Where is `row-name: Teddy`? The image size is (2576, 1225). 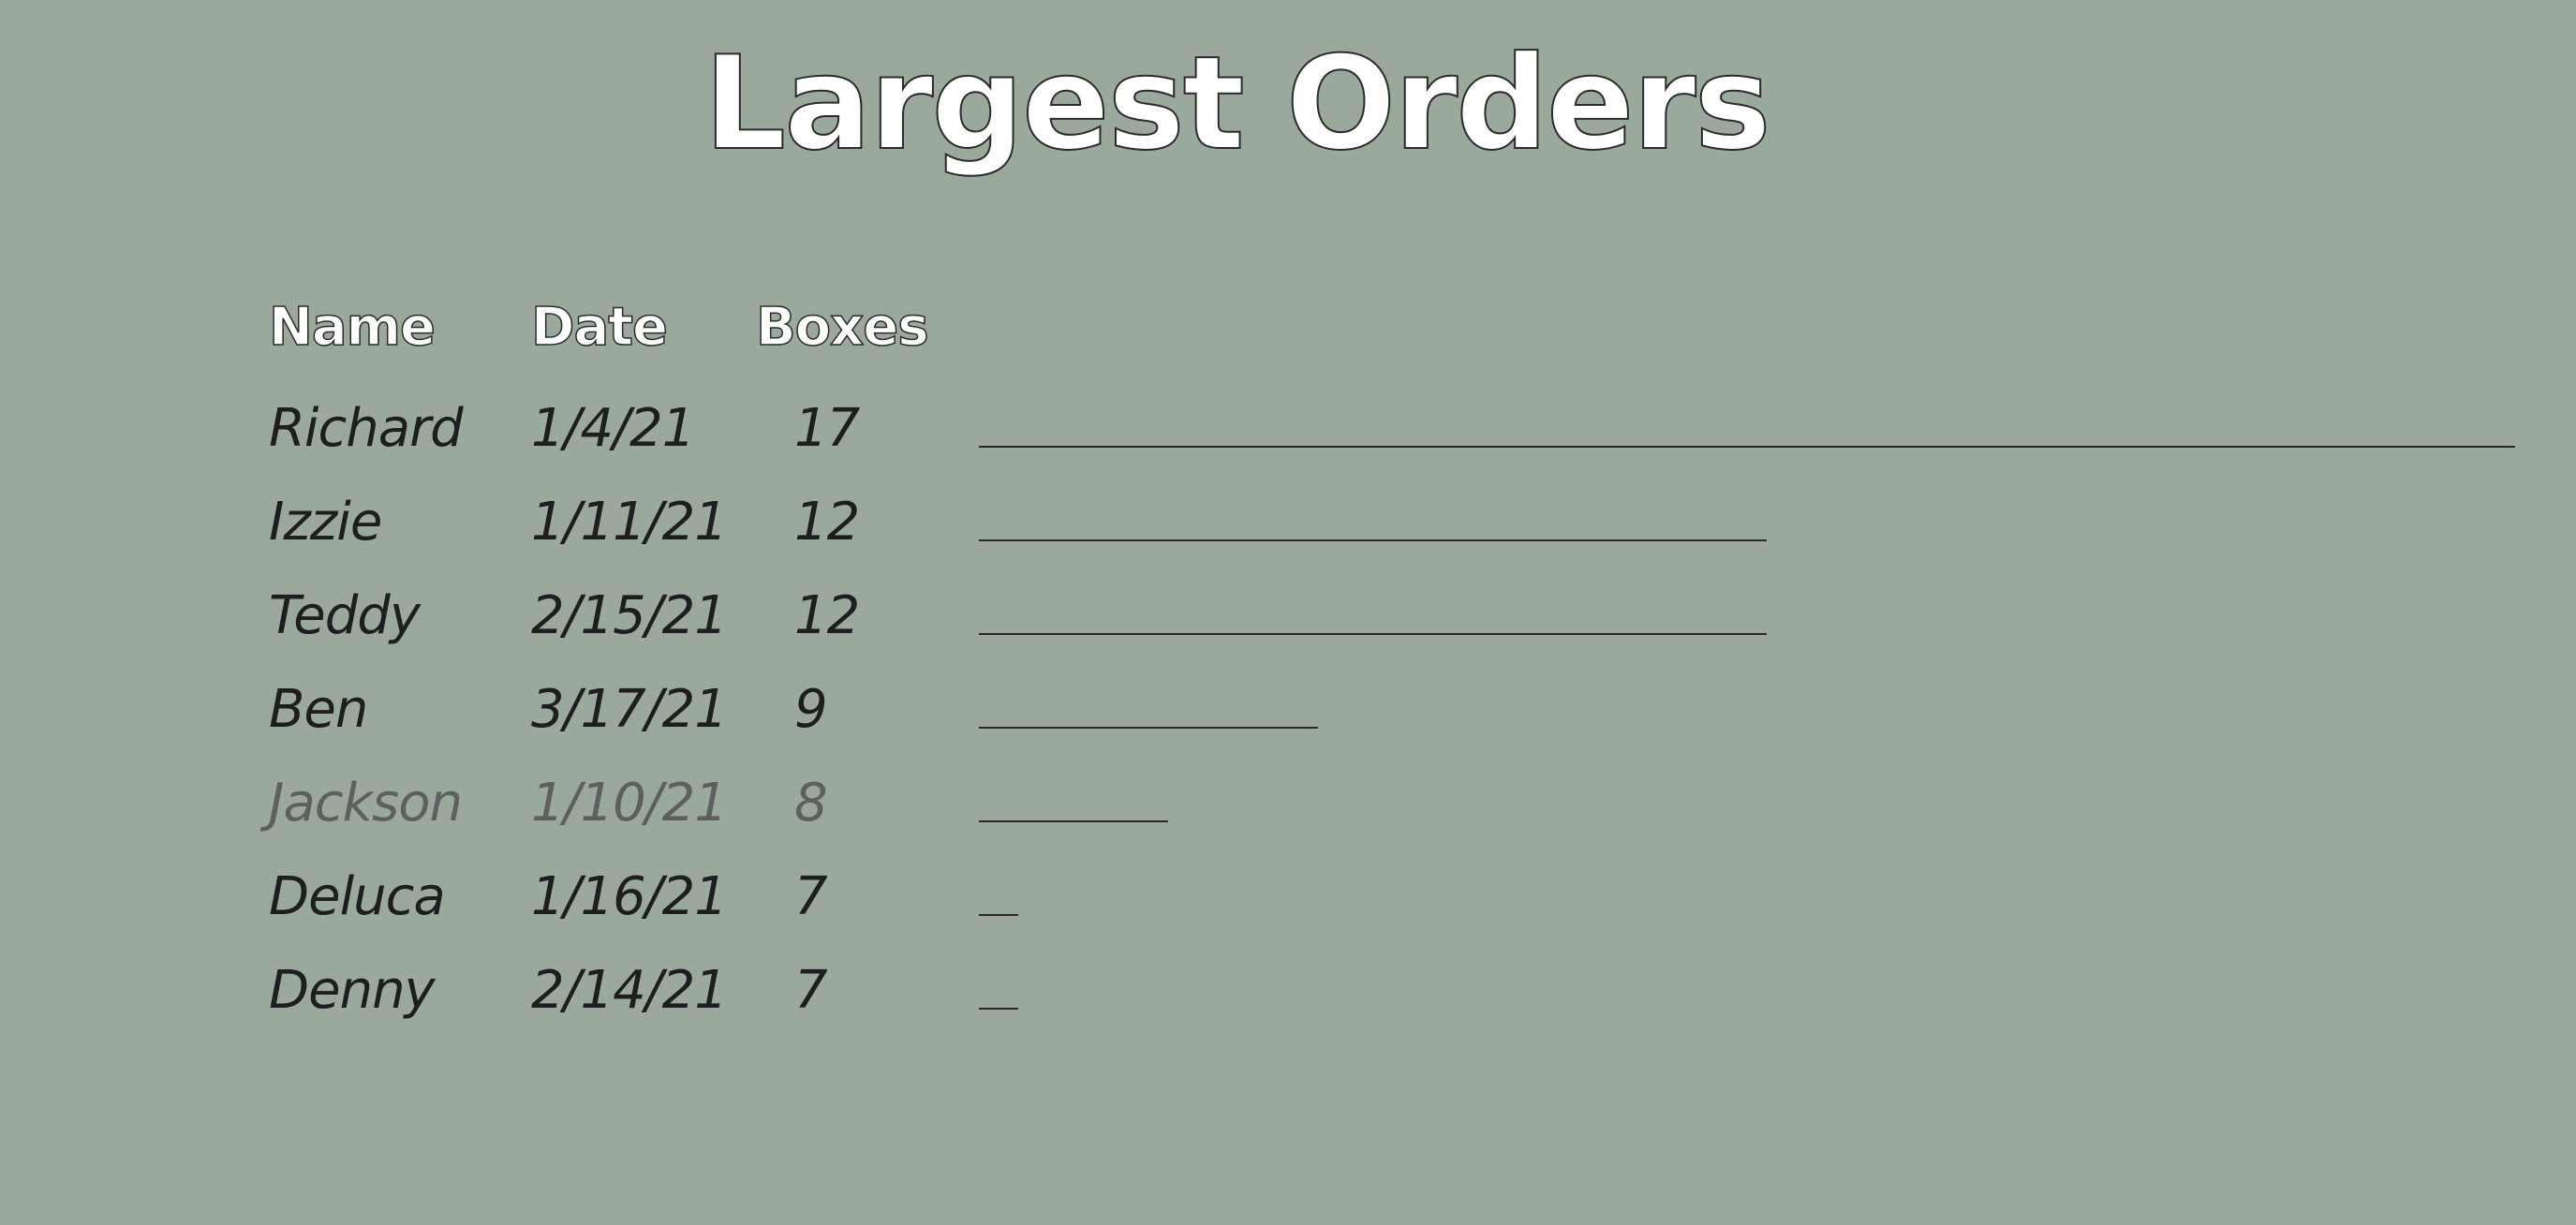
row-name: Teddy is located at coordinates (345, 615).